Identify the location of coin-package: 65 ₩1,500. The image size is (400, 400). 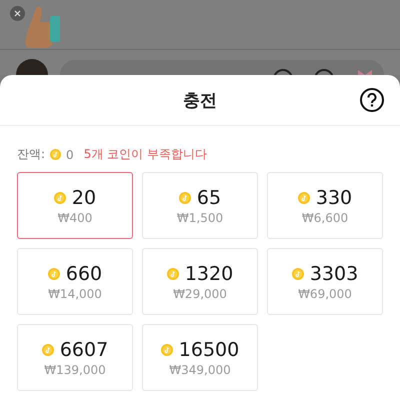
(200, 205).